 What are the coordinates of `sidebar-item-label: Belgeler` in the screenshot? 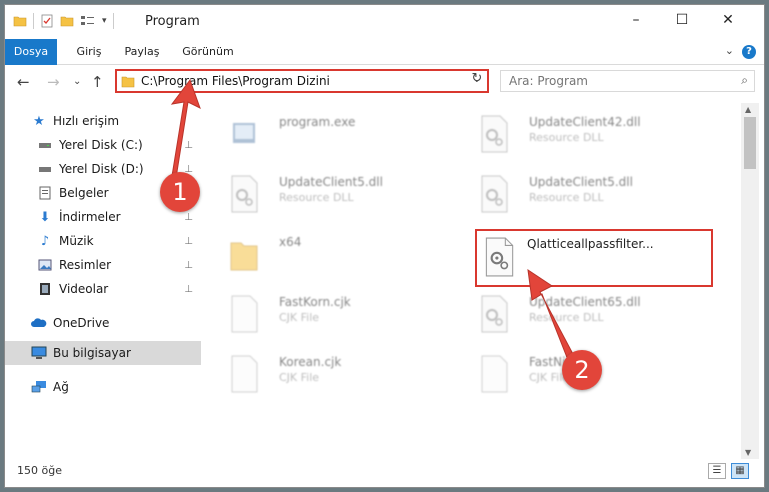 It's located at (84, 193).